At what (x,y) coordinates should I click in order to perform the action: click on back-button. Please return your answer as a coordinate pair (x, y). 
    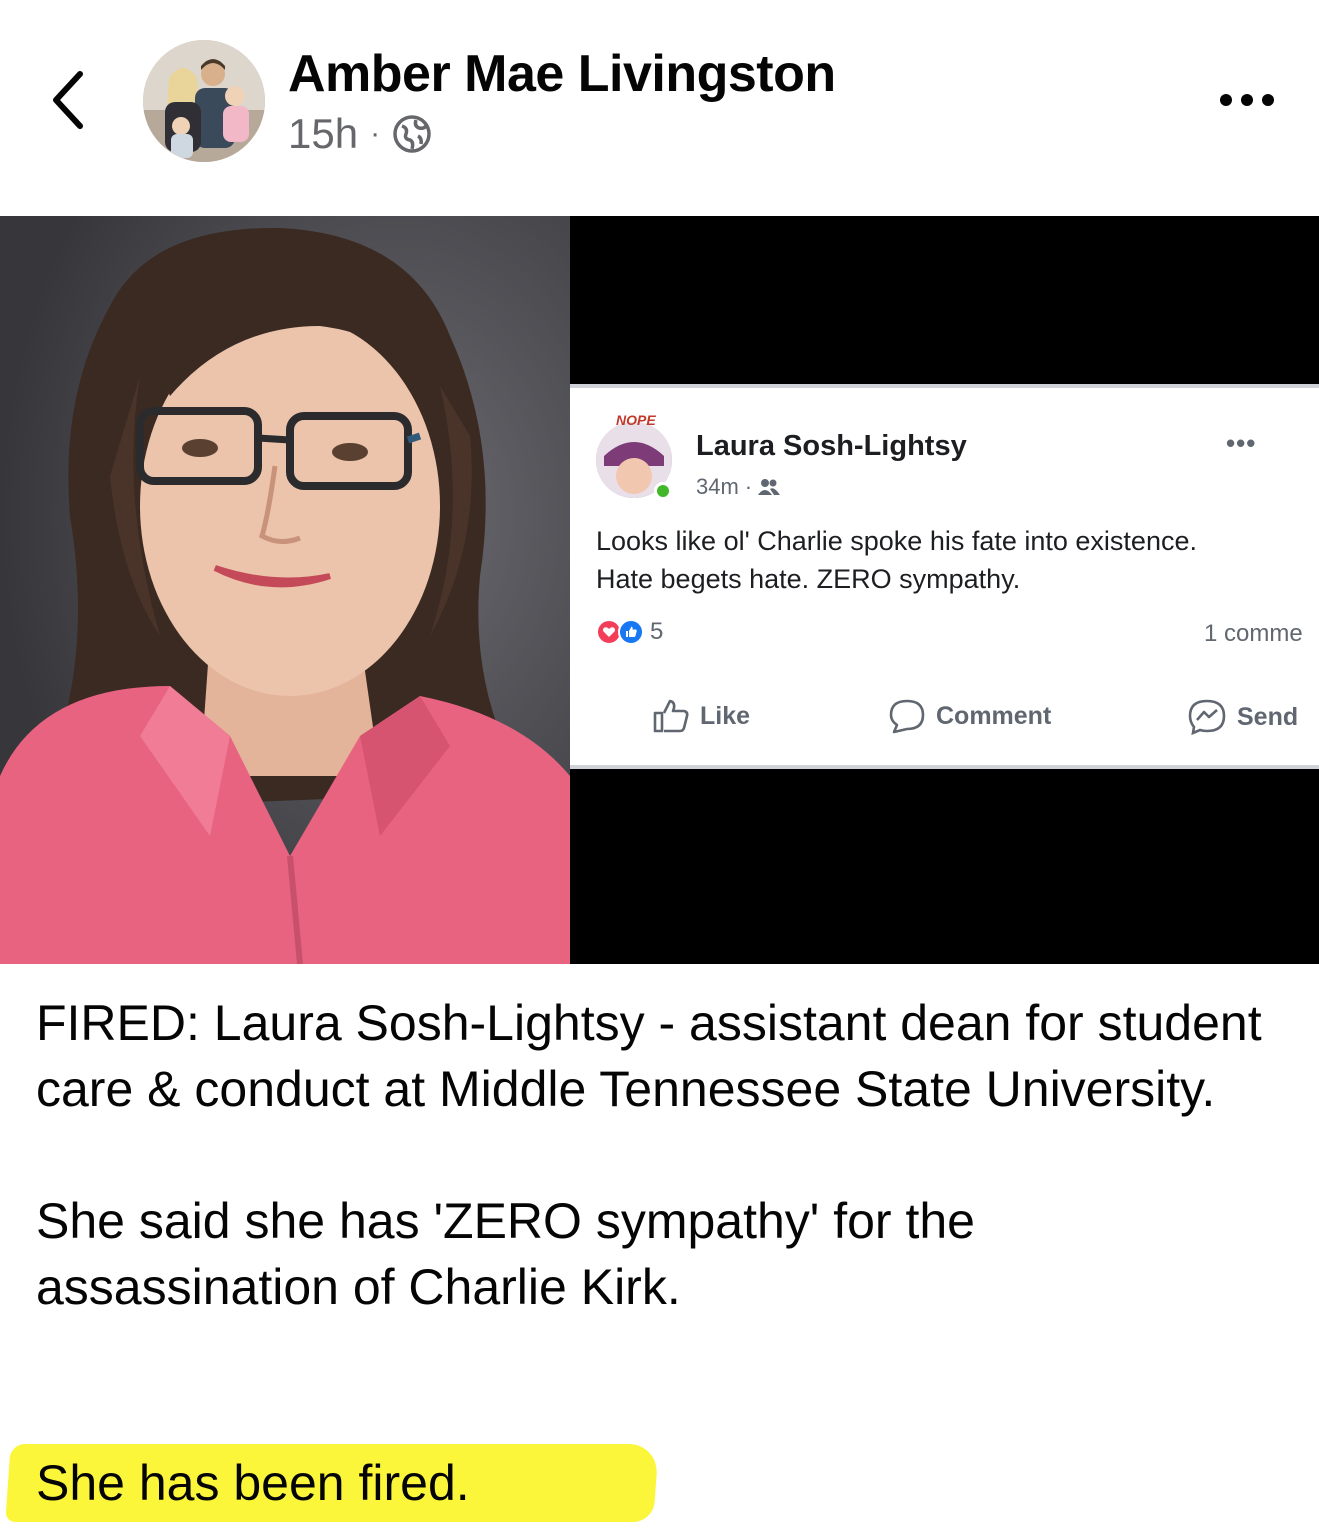
    Looking at the image, I should click on (70, 97).